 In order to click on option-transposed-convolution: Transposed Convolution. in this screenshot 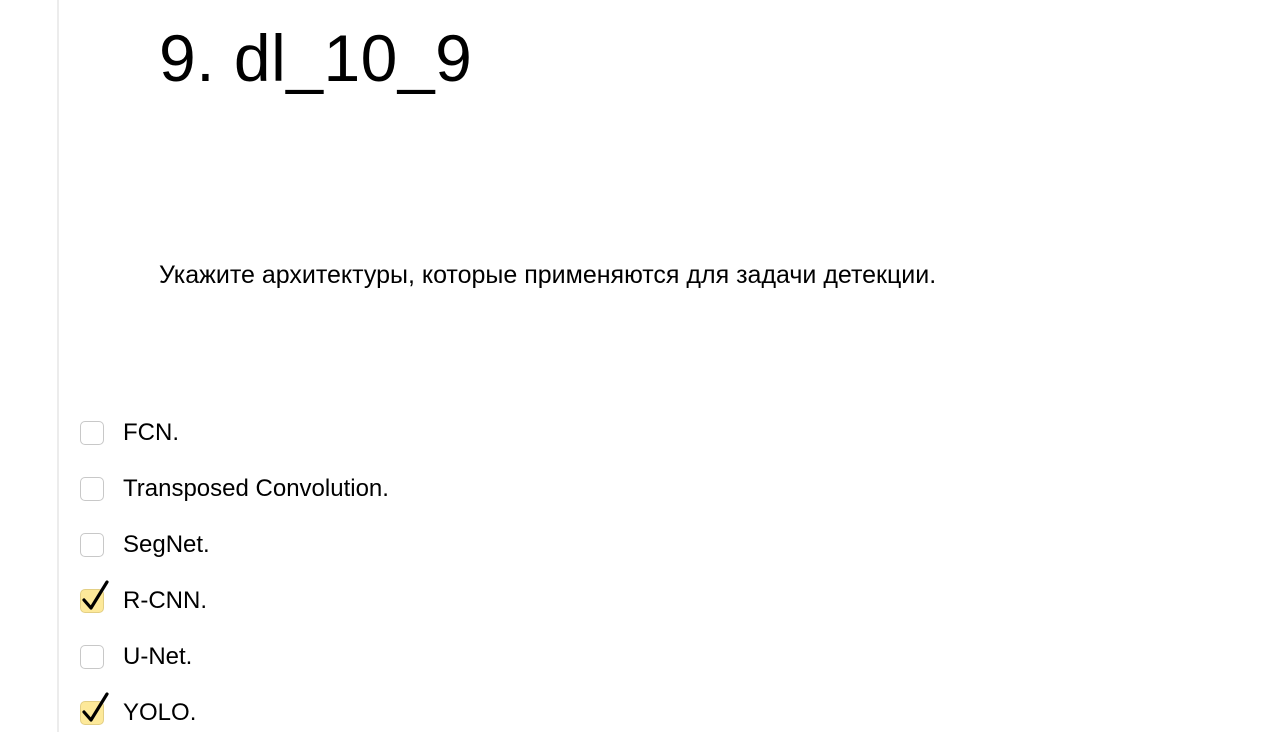, I will do `click(234, 501)`.